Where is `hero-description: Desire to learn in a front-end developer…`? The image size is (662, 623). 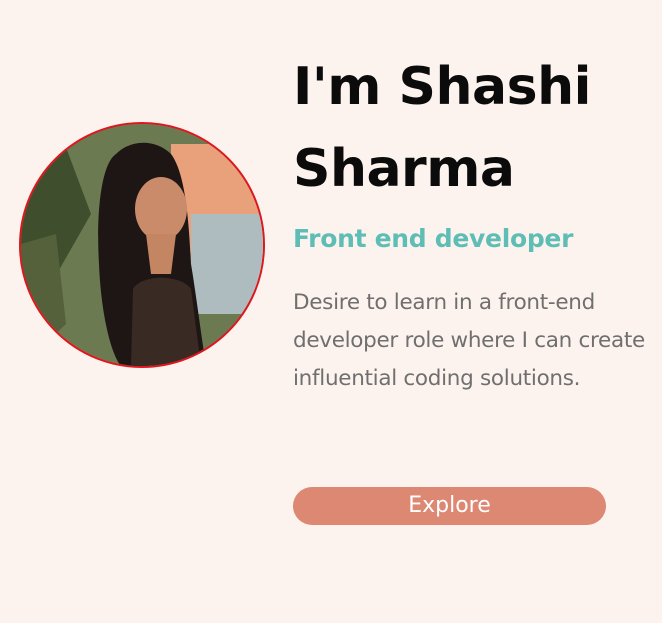
hero-description: Desire to learn in a front-end developer… is located at coordinates (469, 340).